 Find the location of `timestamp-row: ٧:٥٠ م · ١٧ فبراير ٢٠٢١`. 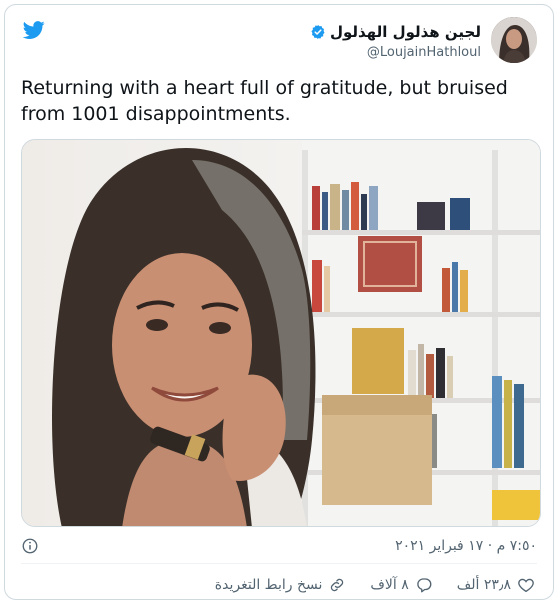

timestamp-row: ٧:٥٠ م · ١٧ فبراير ٢٠٢١ is located at coordinates (279, 546).